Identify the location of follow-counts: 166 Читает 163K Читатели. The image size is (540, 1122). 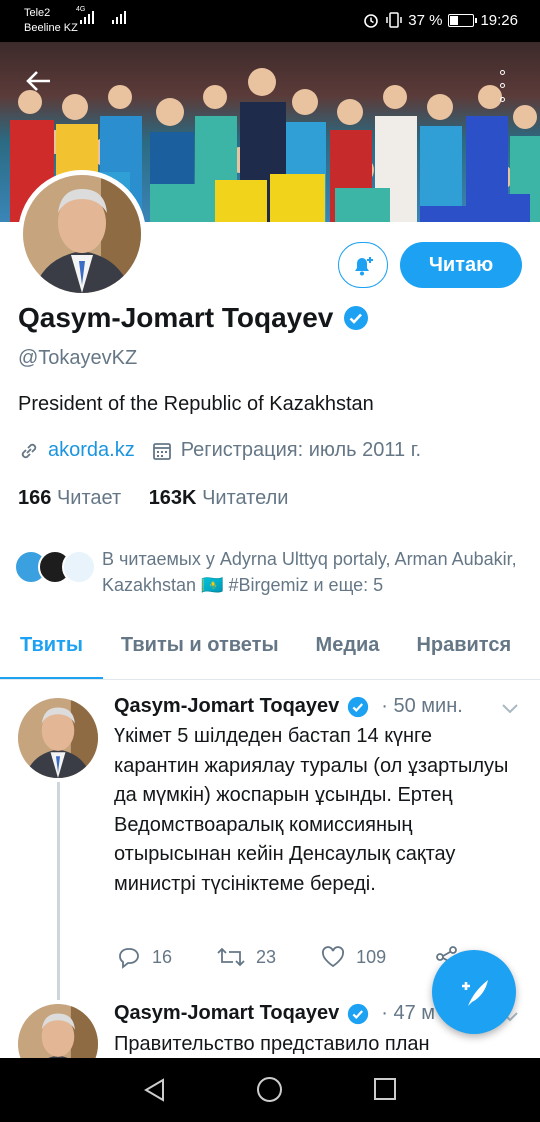
(153, 498).